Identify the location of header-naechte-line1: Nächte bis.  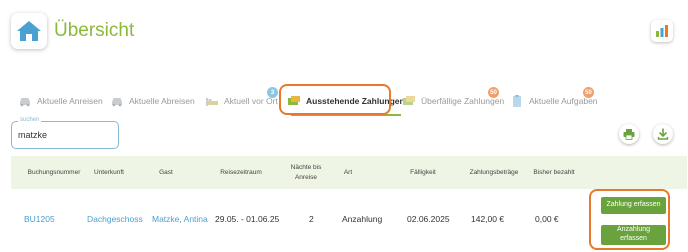
(306, 167).